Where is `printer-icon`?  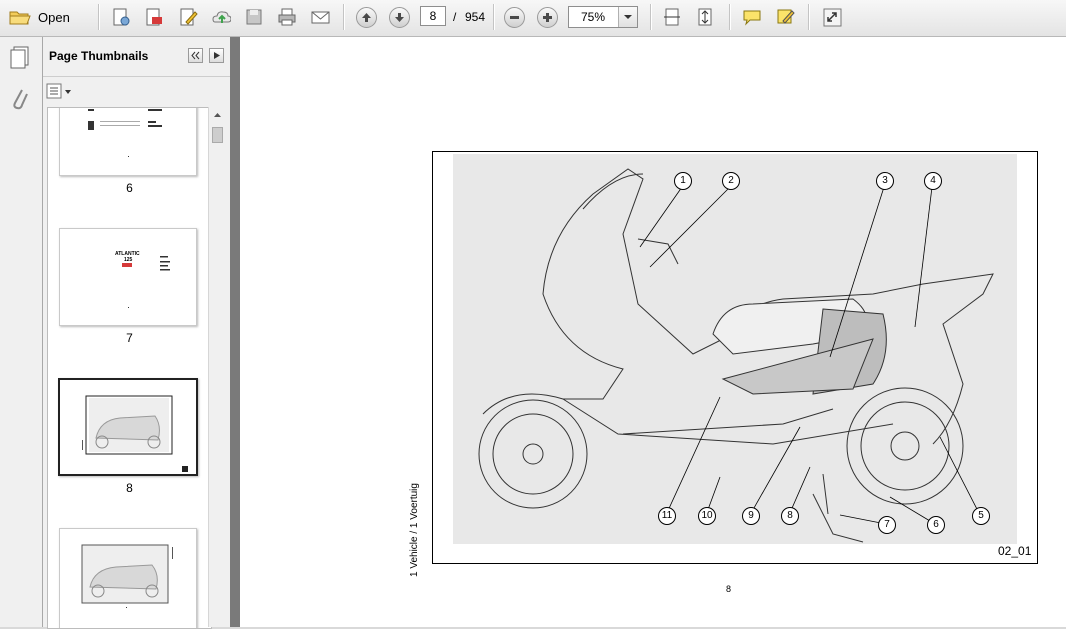 printer-icon is located at coordinates (287, 17).